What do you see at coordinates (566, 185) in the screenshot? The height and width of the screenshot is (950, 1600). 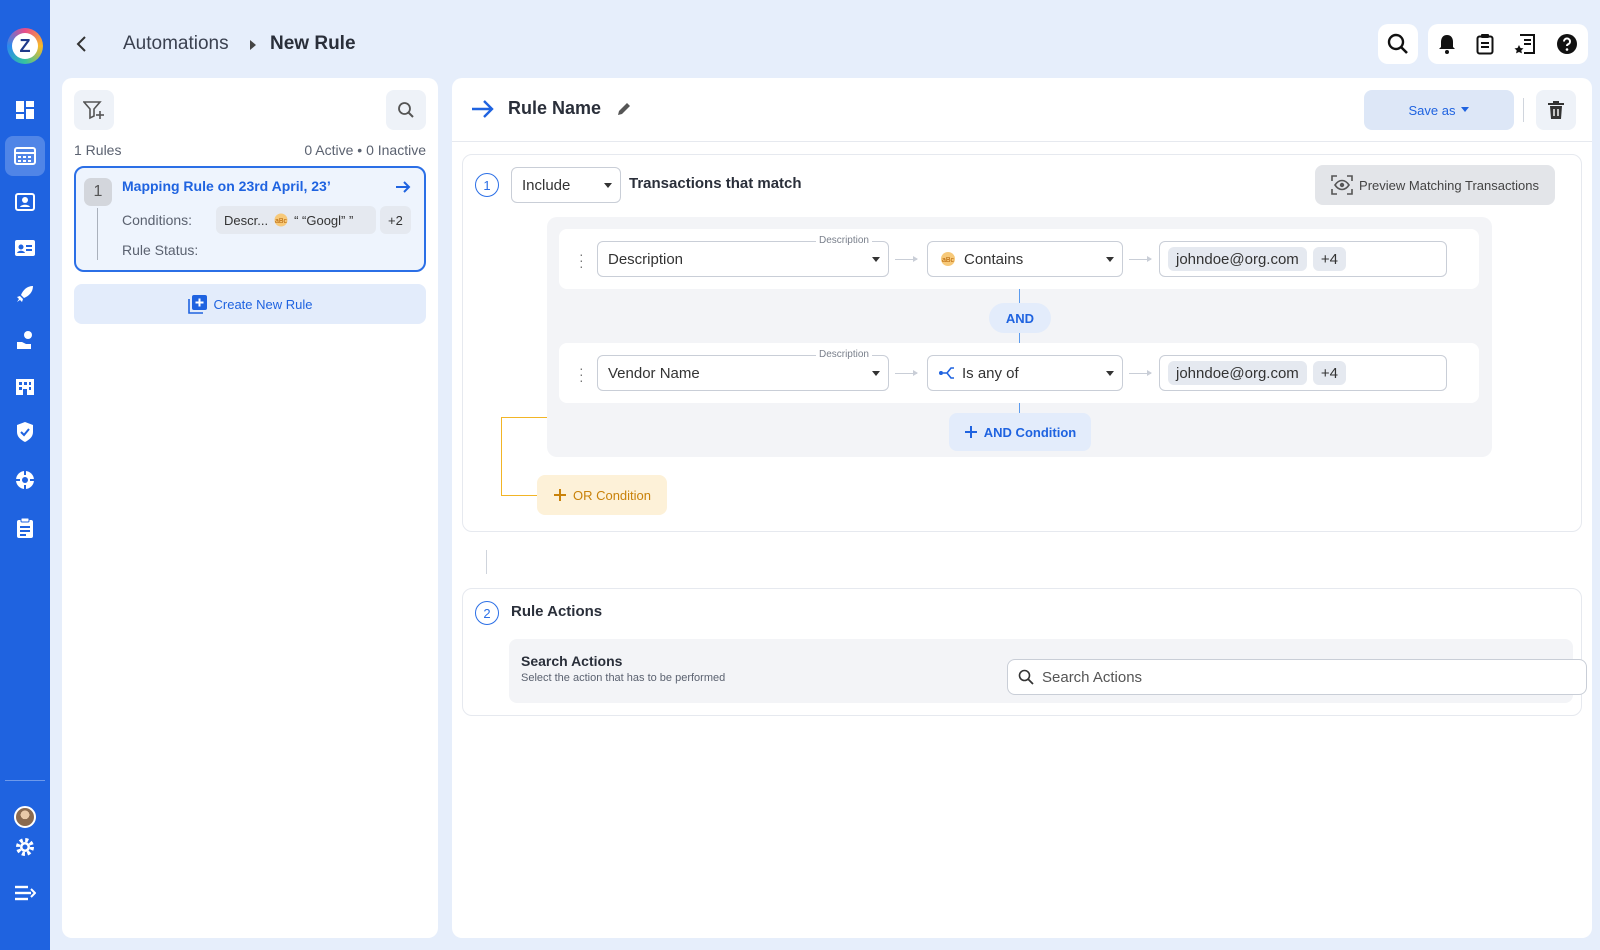 I see `include-select: Include` at bounding box center [566, 185].